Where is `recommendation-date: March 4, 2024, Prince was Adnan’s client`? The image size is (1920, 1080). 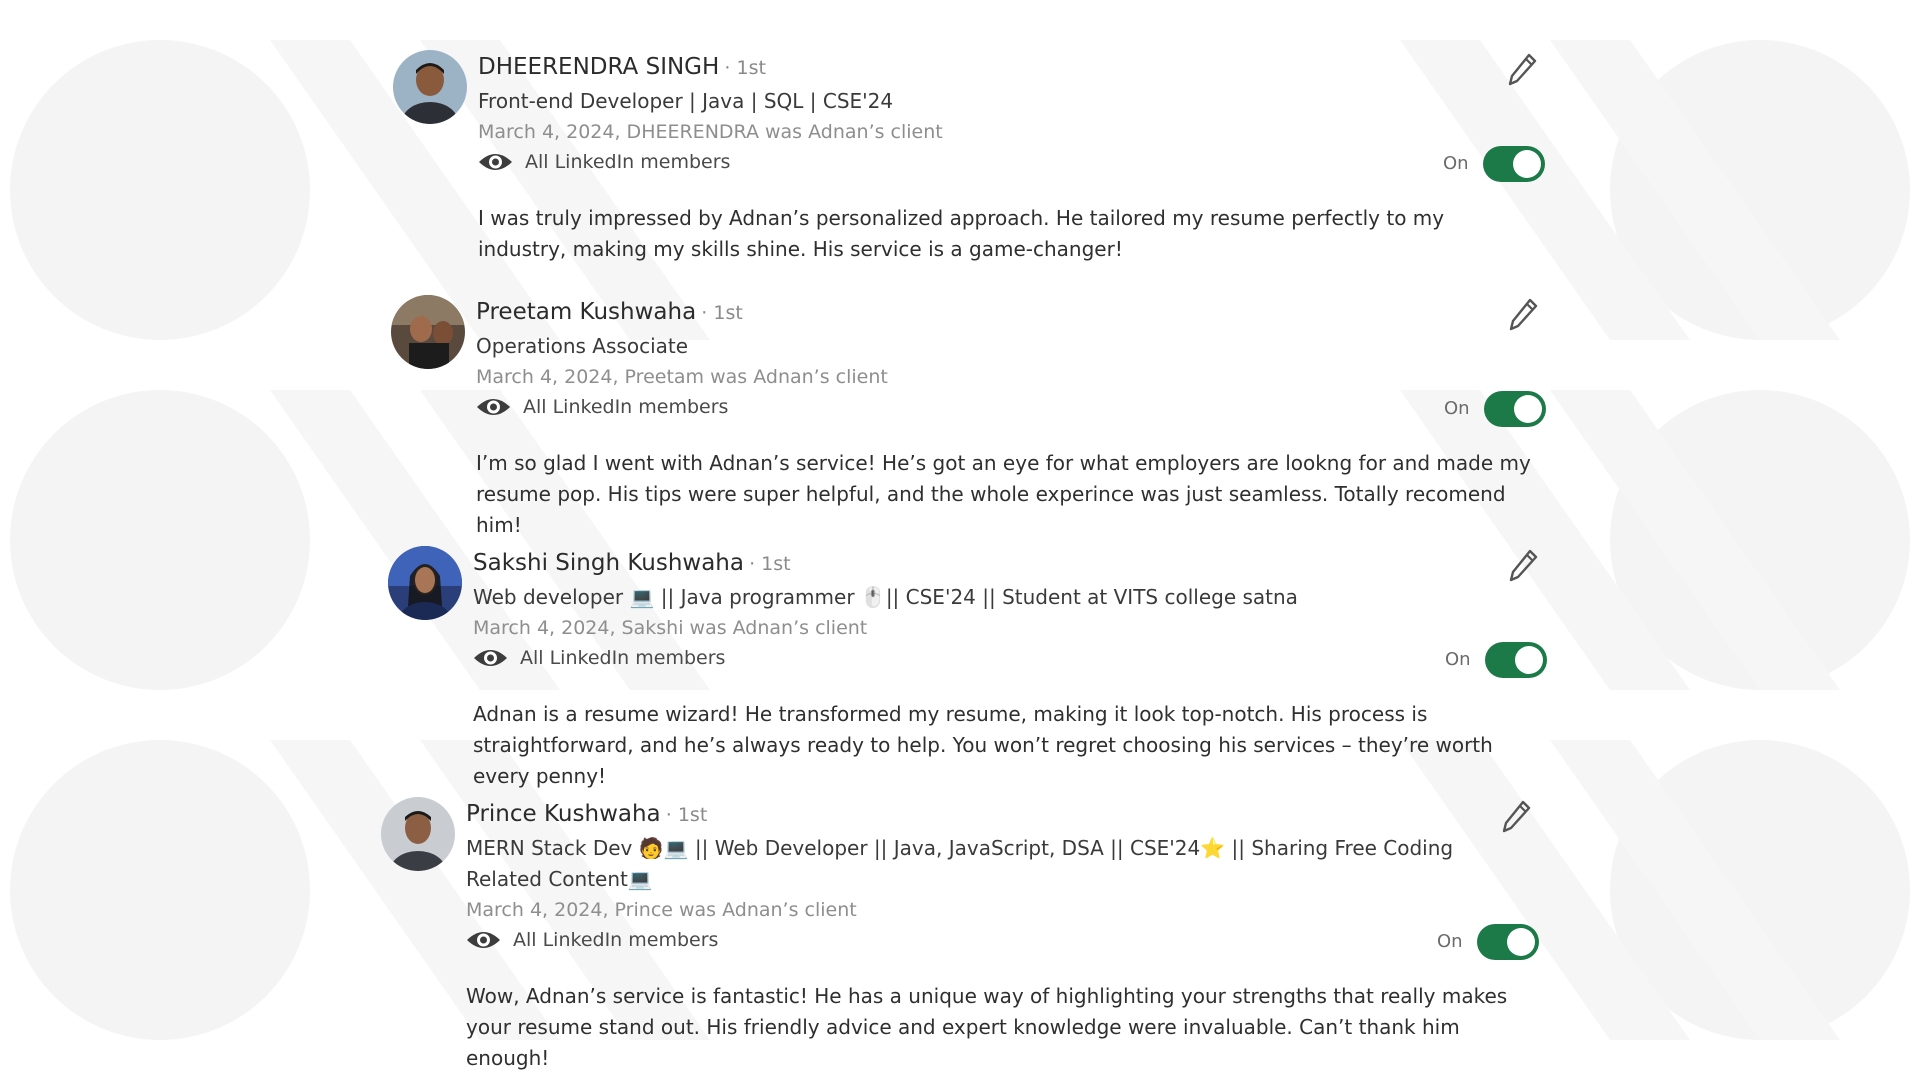 recommendation-date: March 4, 2024, Prince was Adnan’s client is located at coordinates (661, 910).